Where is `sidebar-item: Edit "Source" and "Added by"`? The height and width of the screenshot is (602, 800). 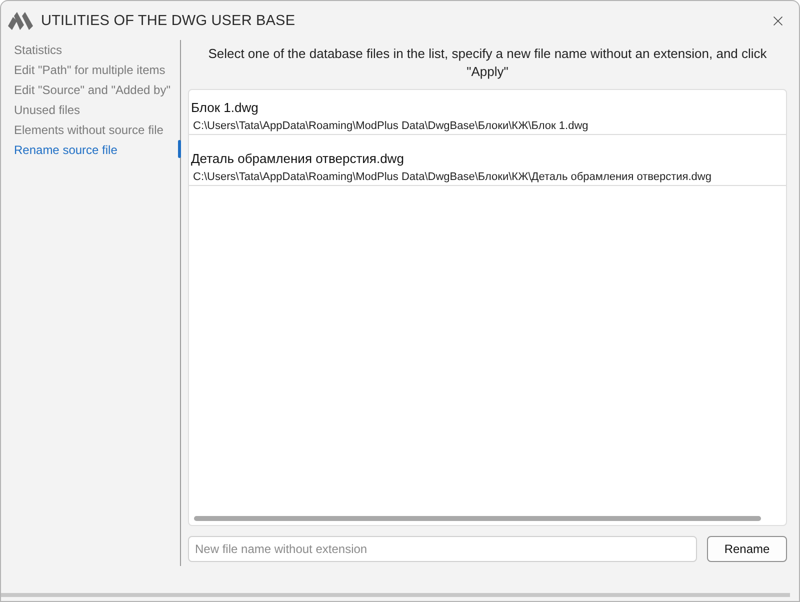
sidebar-item: Edit "Source" and "Added by" is located at coordinates (90, 90).